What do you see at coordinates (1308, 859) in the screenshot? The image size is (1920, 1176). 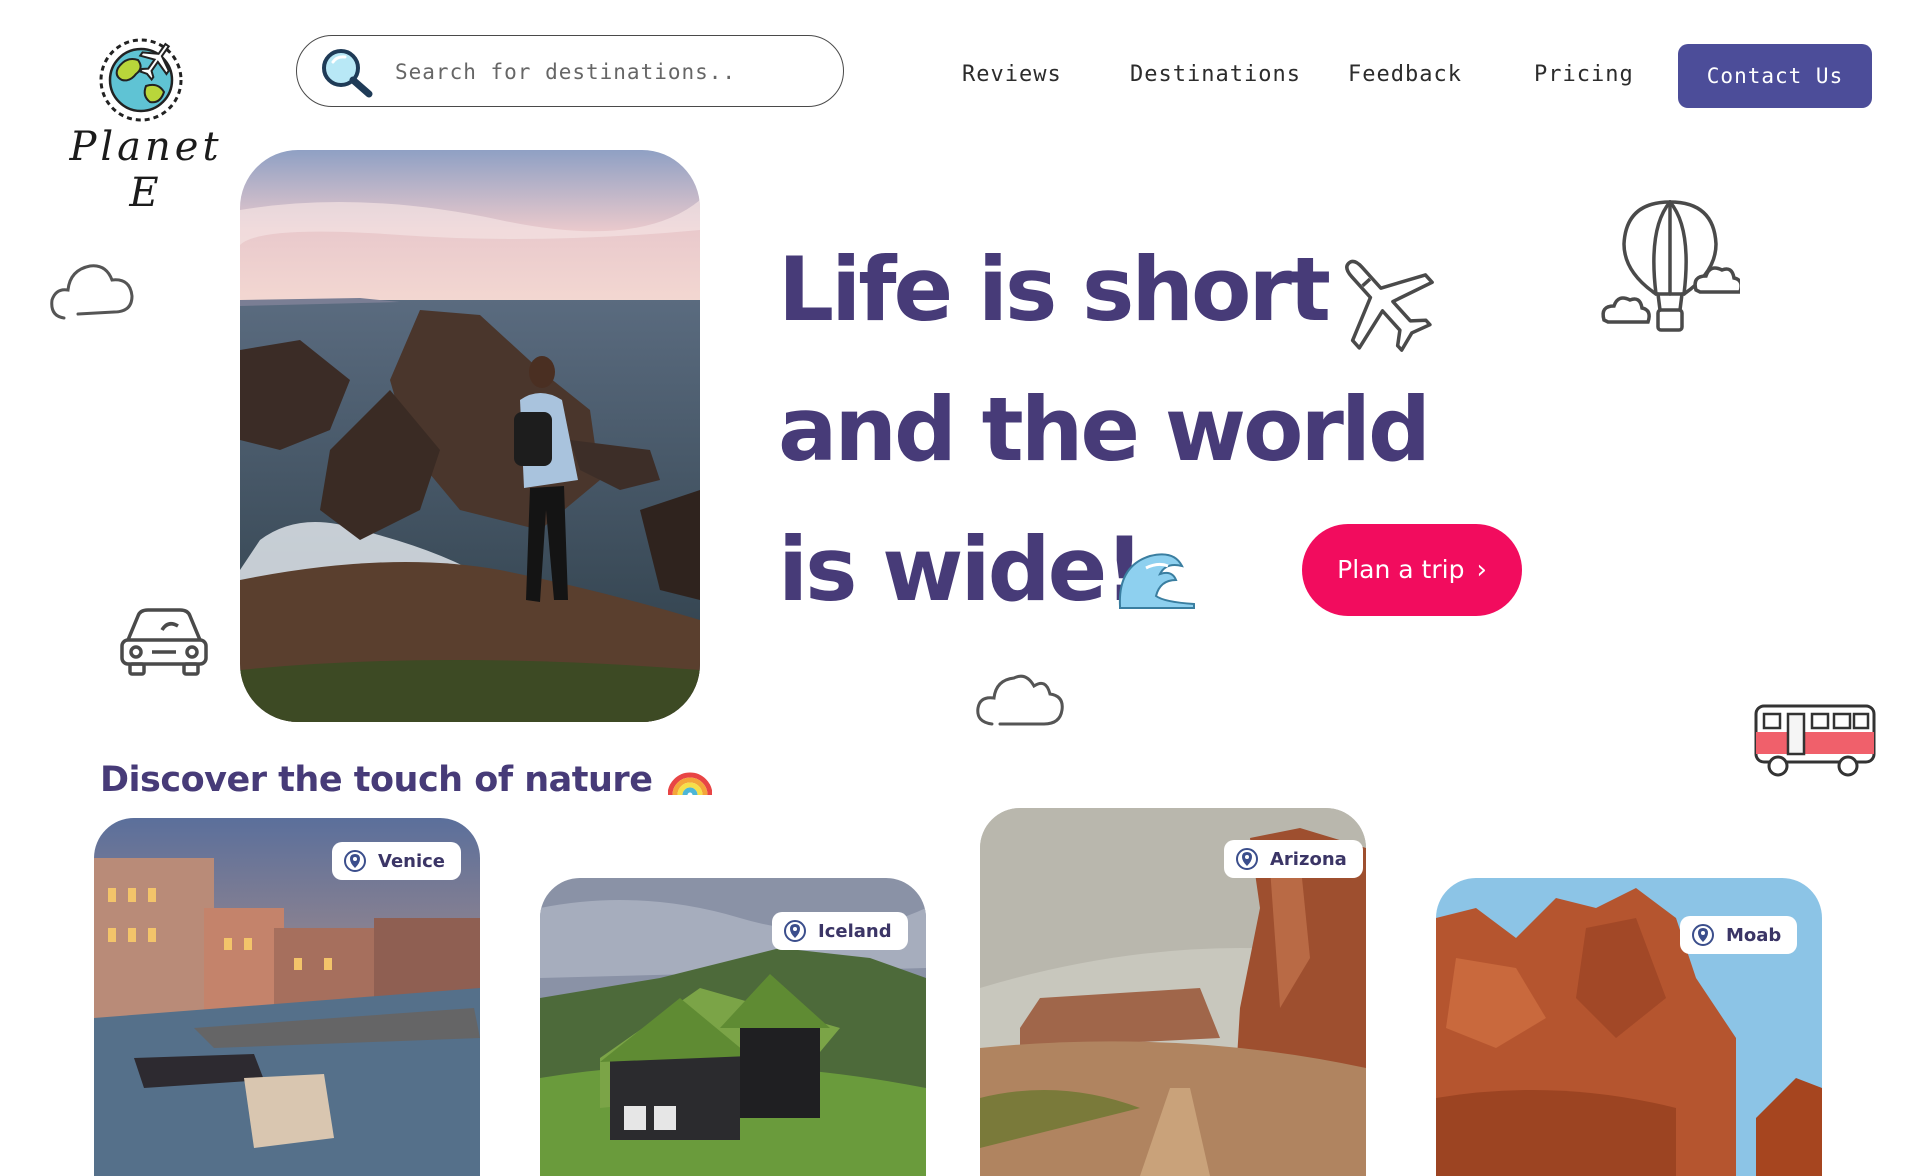 I see `location-label: Arizona` at bounding box center [1308, 859].